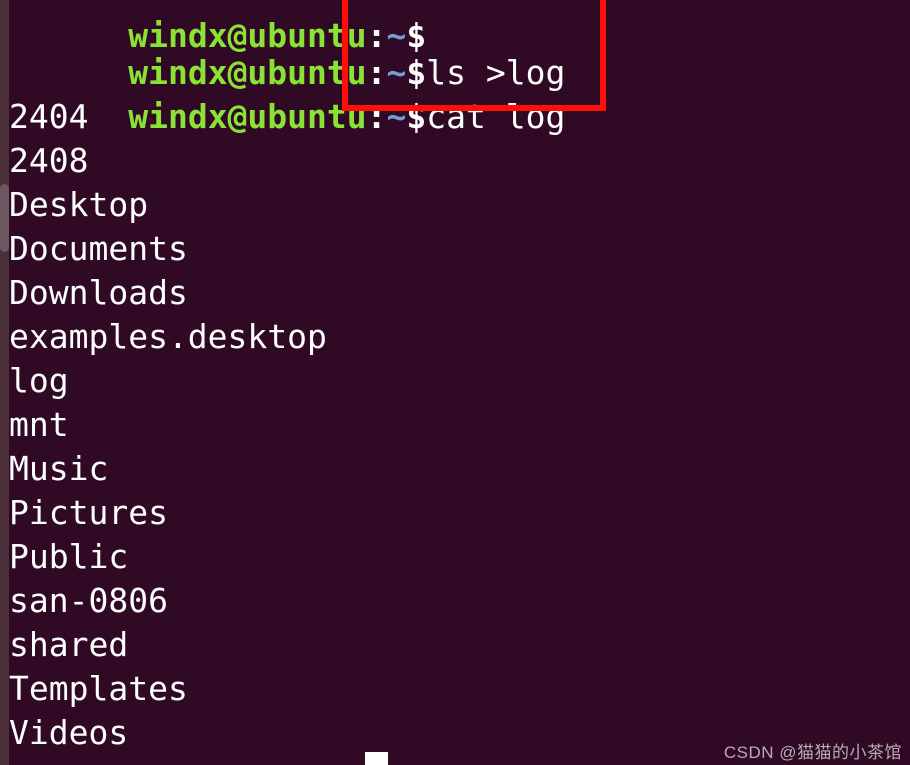 The height and width of the screenshot is (765, 910). Describe the element at coordinates (376, 116) in the screenshot. I see `prompt-colon: :` at that location.